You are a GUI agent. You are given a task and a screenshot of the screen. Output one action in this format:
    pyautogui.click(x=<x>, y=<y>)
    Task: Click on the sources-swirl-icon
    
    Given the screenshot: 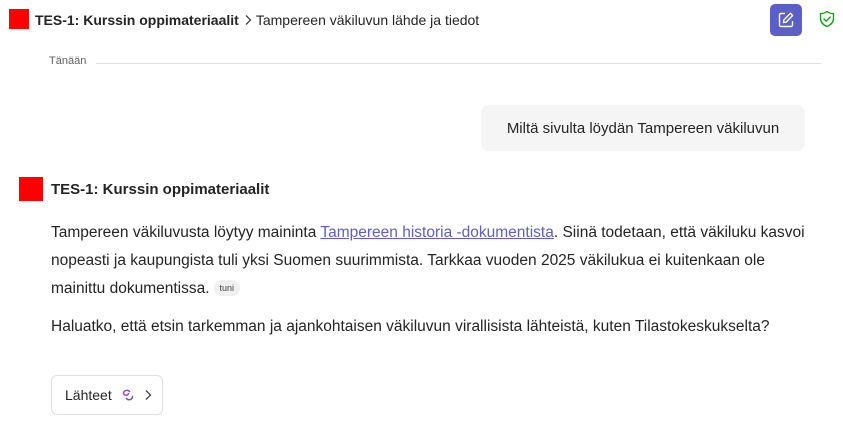 What is the action you would take?
    pyautogui.click(x=127, y=395)
    